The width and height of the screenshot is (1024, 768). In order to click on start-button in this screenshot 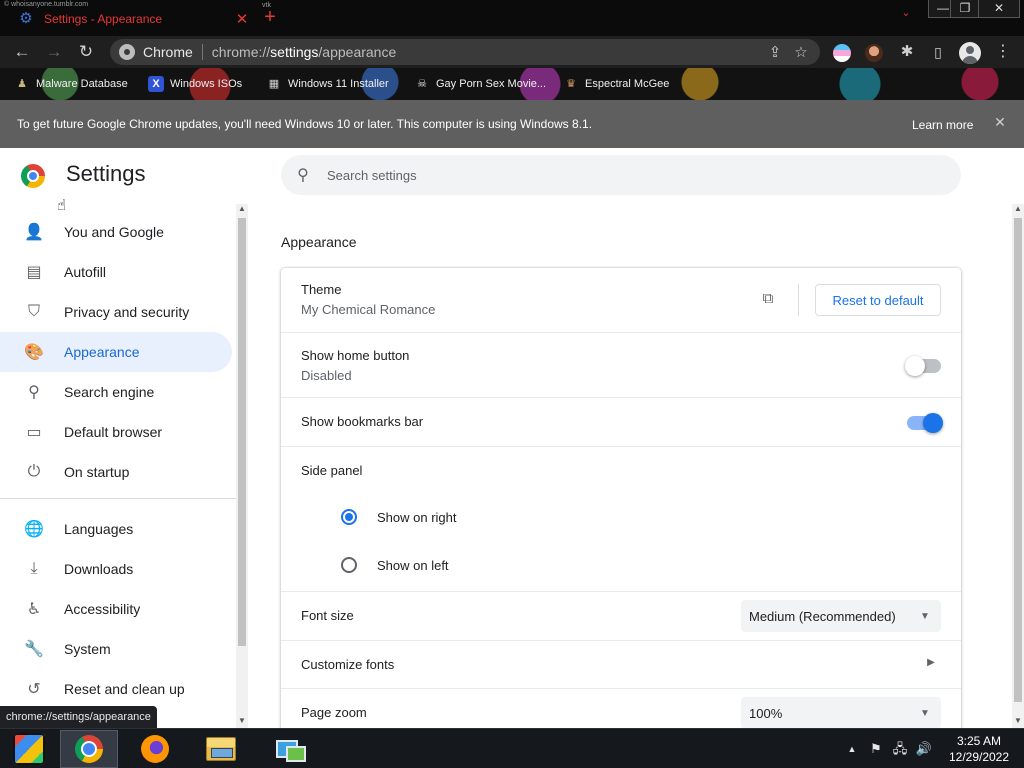, I will do `click(29, 749)`.